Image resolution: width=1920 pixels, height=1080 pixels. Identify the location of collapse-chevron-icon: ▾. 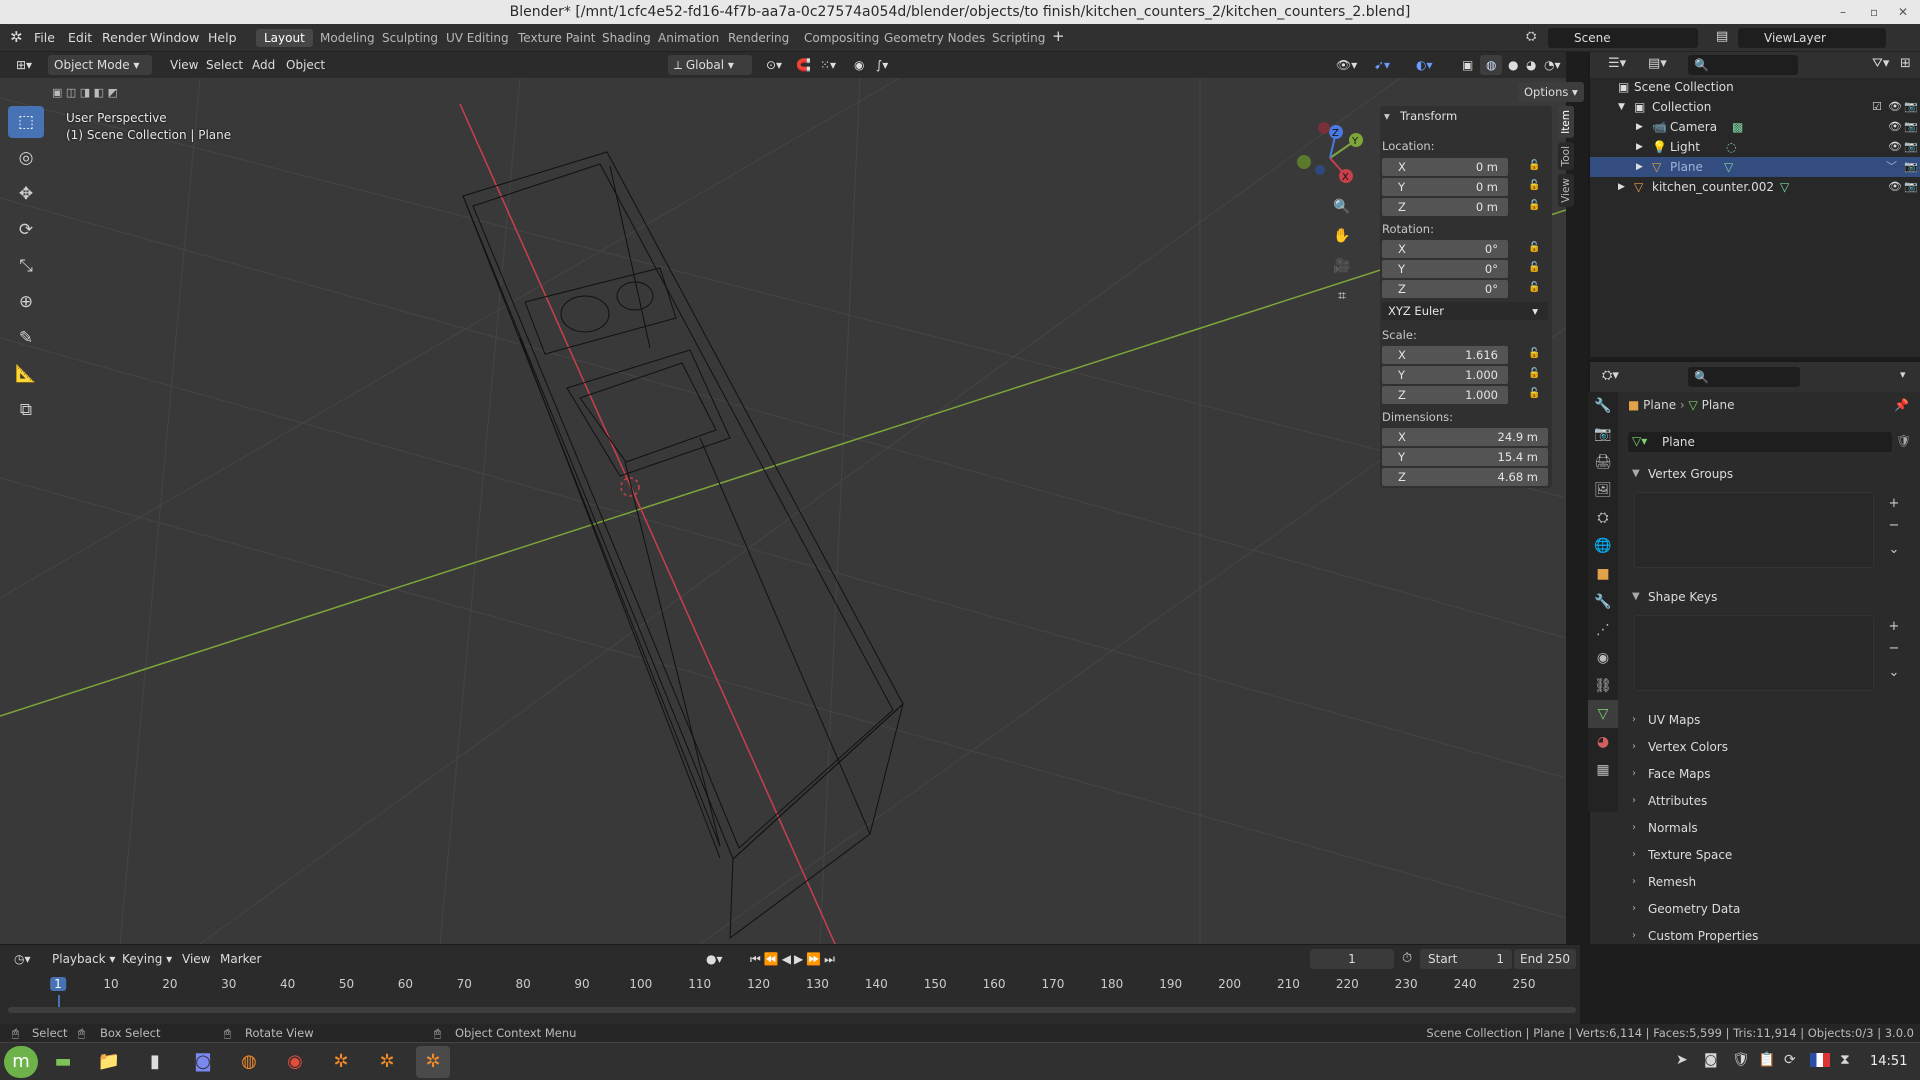
(1387, 116).